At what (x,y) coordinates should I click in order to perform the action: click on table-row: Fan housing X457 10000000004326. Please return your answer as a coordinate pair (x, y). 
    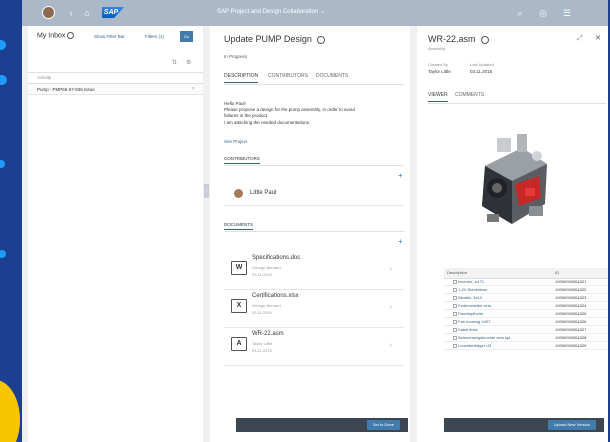
    Looking at the image, I should click on (526, 321).